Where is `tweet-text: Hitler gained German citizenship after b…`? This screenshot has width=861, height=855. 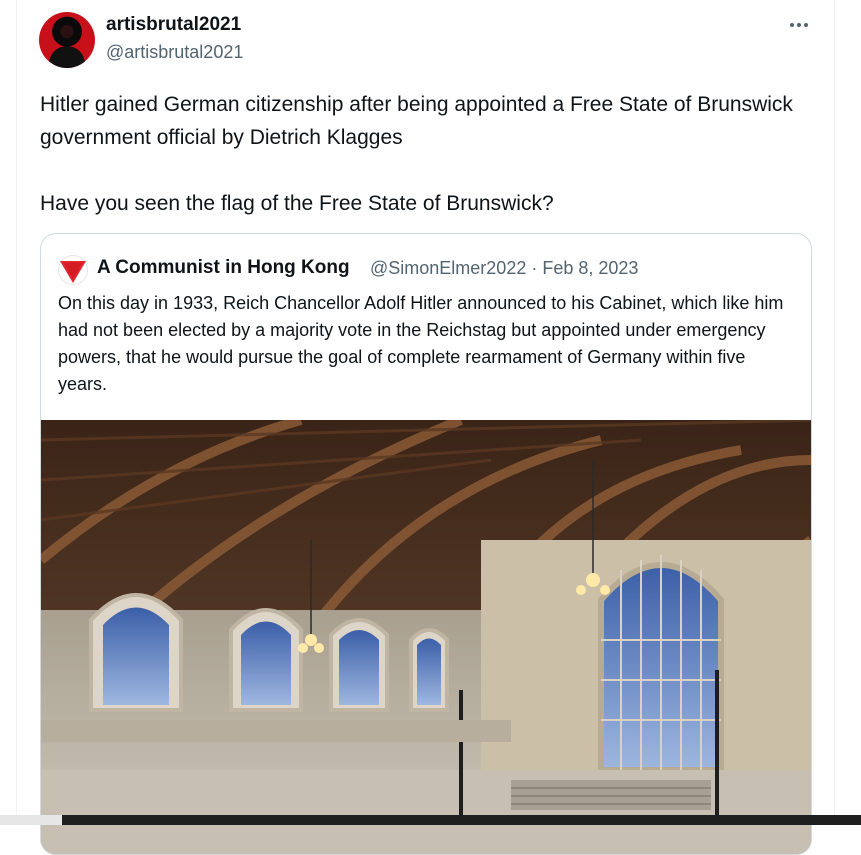
tweet-text: Hitler gained German citizenship after b… is located at coordinates (416, 154).